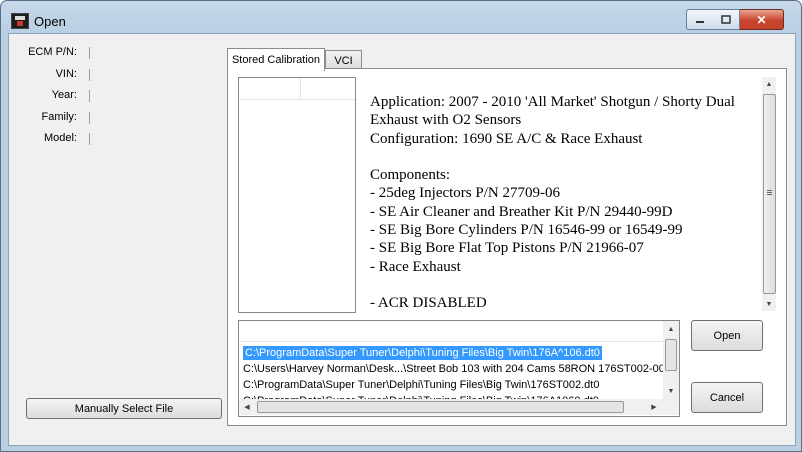 The width and height of the screenshot is (802, 452). I want to click on close-button: ✕, so click(762, 19).